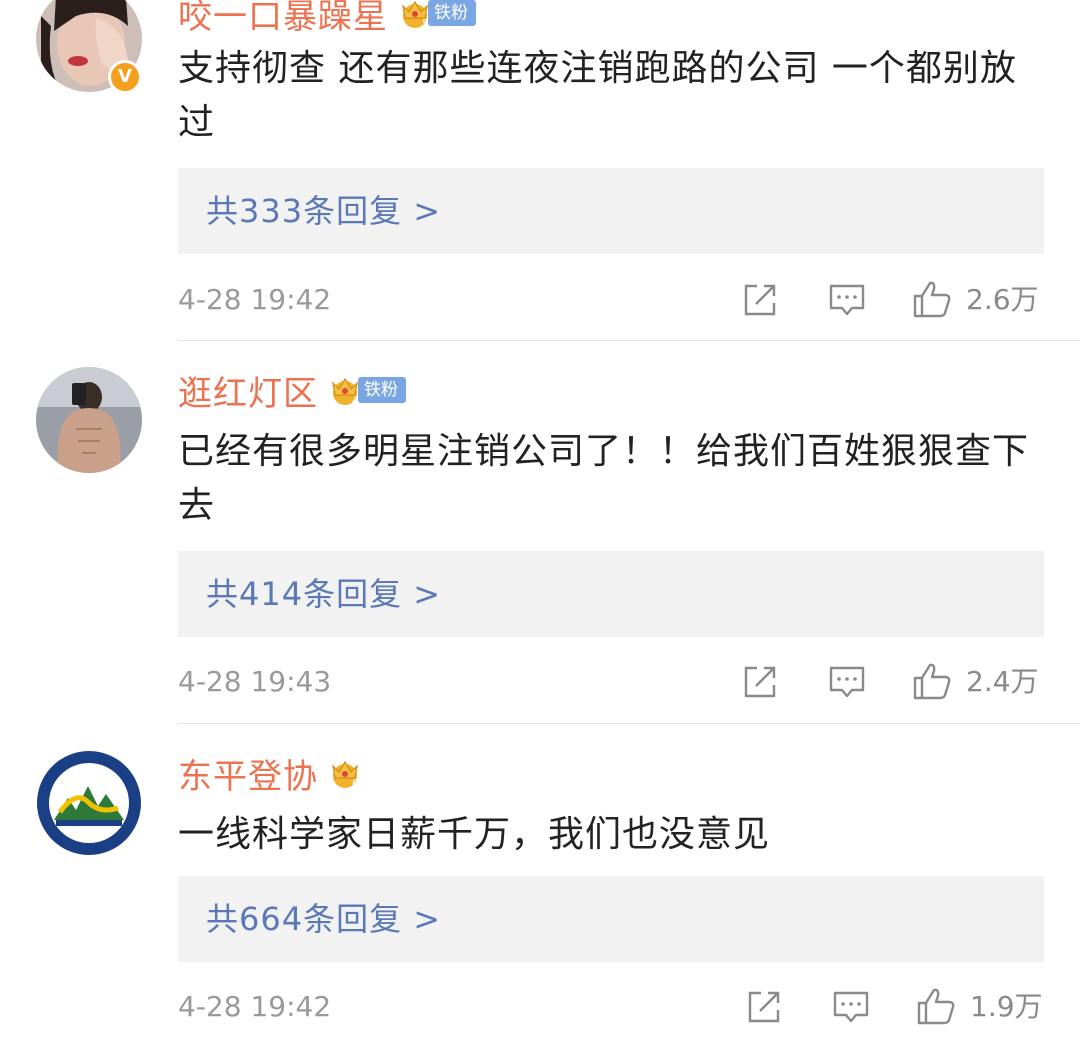  I want to click on view-replies-link: 共414条回复 >, so click(323, 594).